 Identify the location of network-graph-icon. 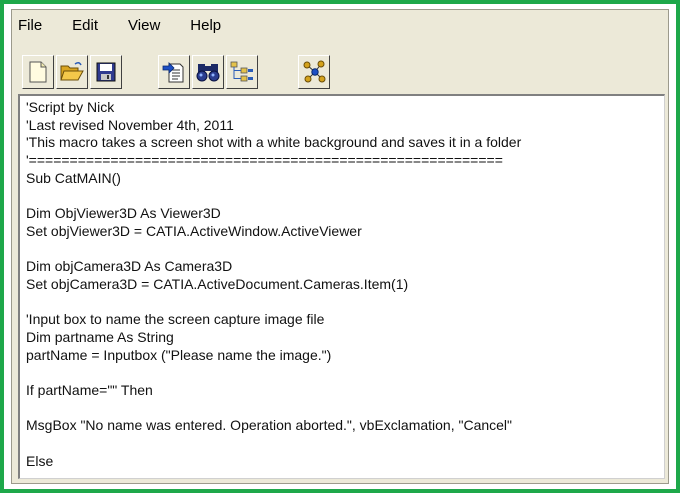
(314, 72).